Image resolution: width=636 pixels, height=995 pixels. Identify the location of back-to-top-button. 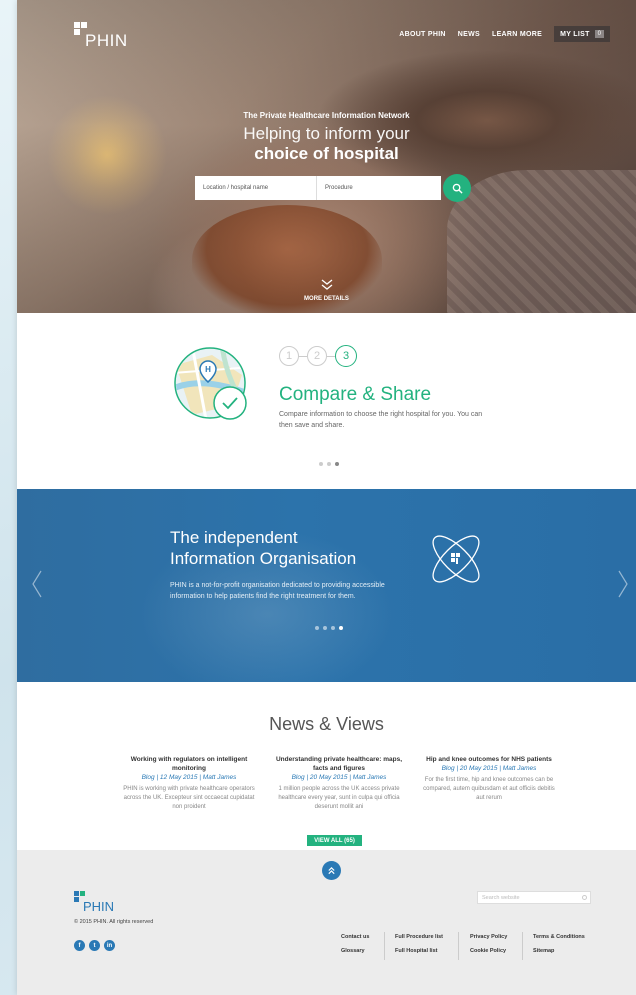
(331, 870).